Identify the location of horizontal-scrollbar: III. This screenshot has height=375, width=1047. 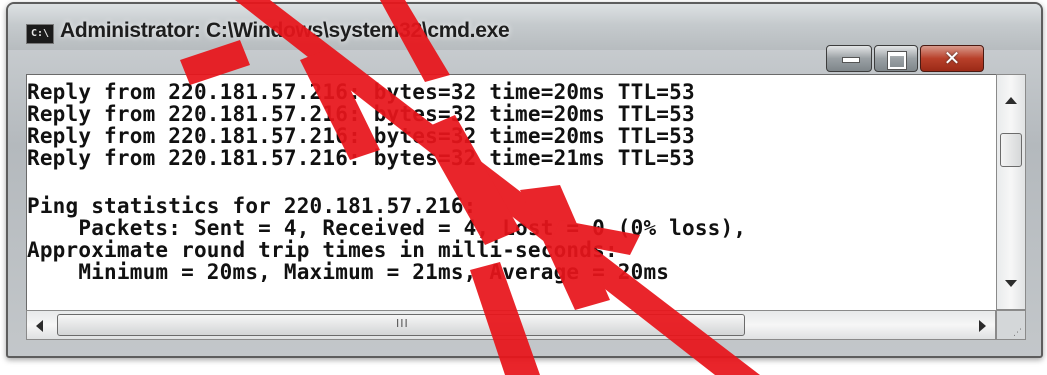
(511, 325).